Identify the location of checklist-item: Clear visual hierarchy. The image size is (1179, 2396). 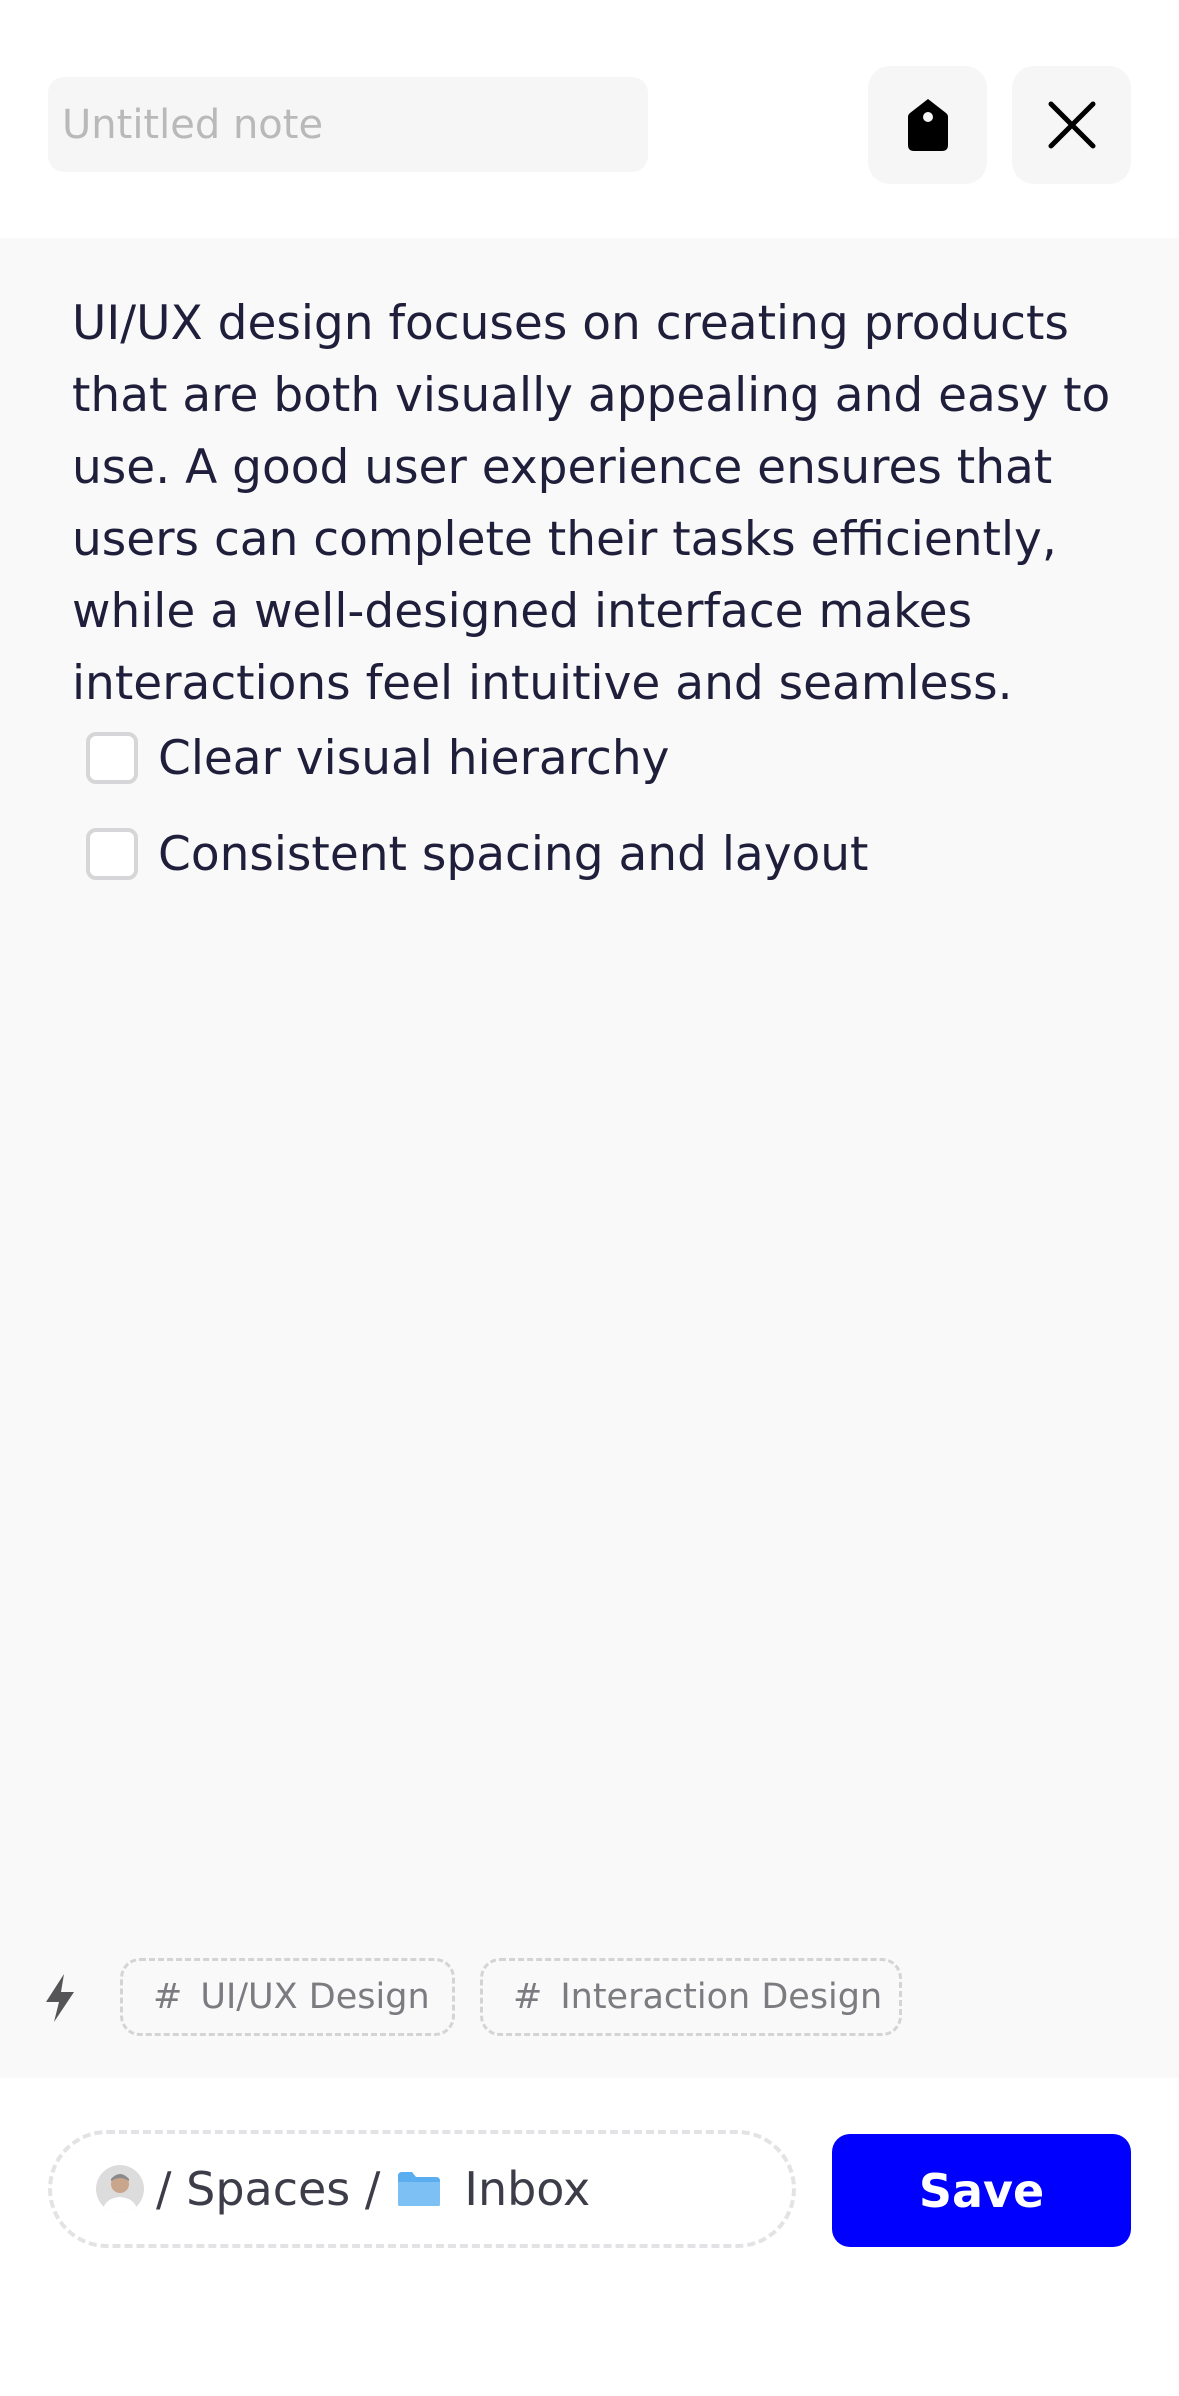
(586, 758).